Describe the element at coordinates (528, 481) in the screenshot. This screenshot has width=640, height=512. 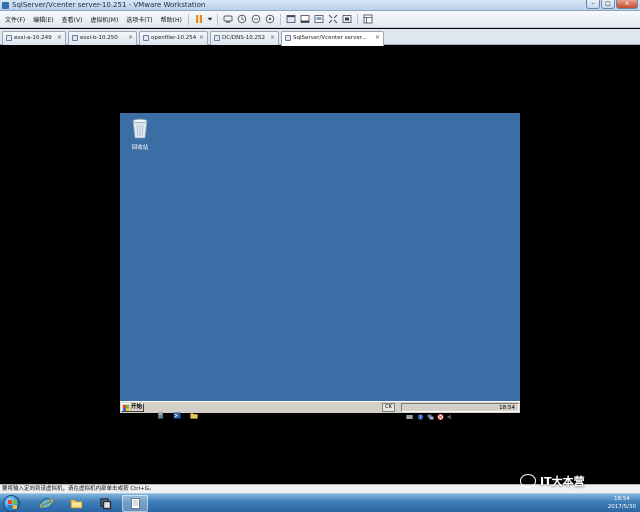
I see `wechat-icon` at that location.